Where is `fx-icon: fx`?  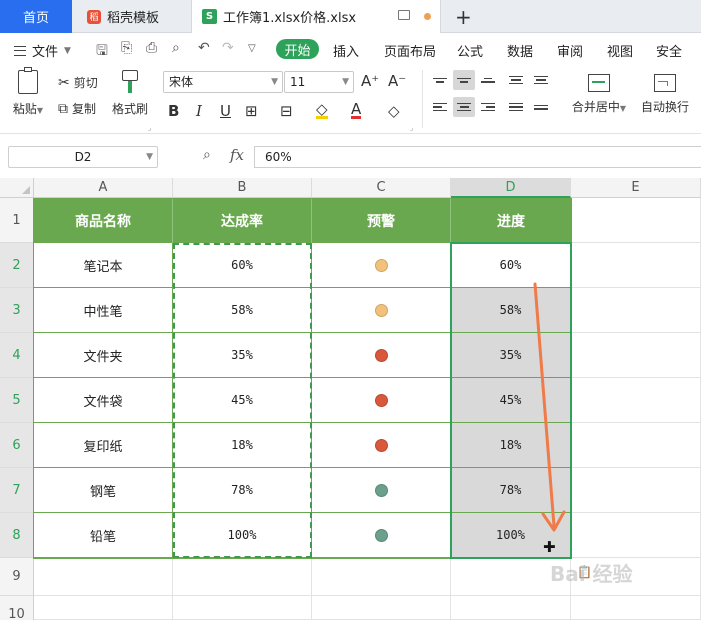 fx-icon: fx is located at coordinates (237, 155).